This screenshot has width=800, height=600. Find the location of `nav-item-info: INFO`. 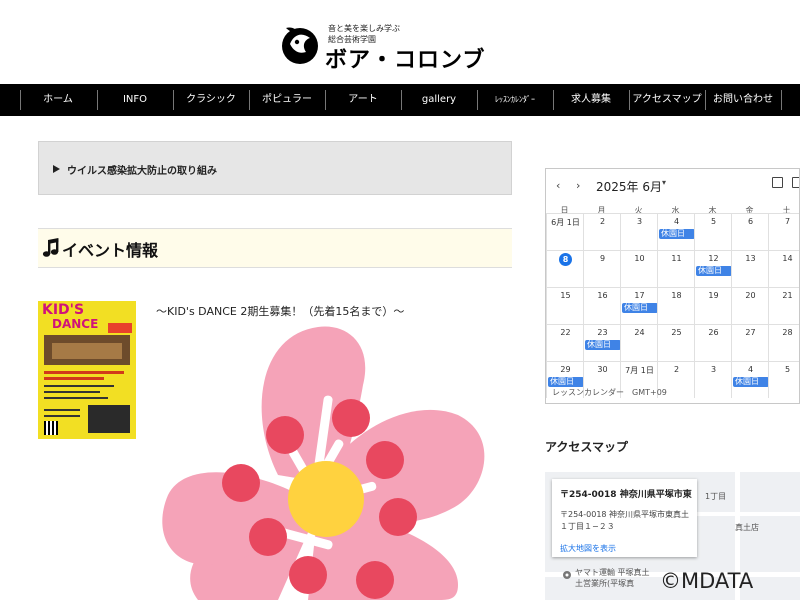

nav-item-info: INFO is located at coordinates (135, 100).